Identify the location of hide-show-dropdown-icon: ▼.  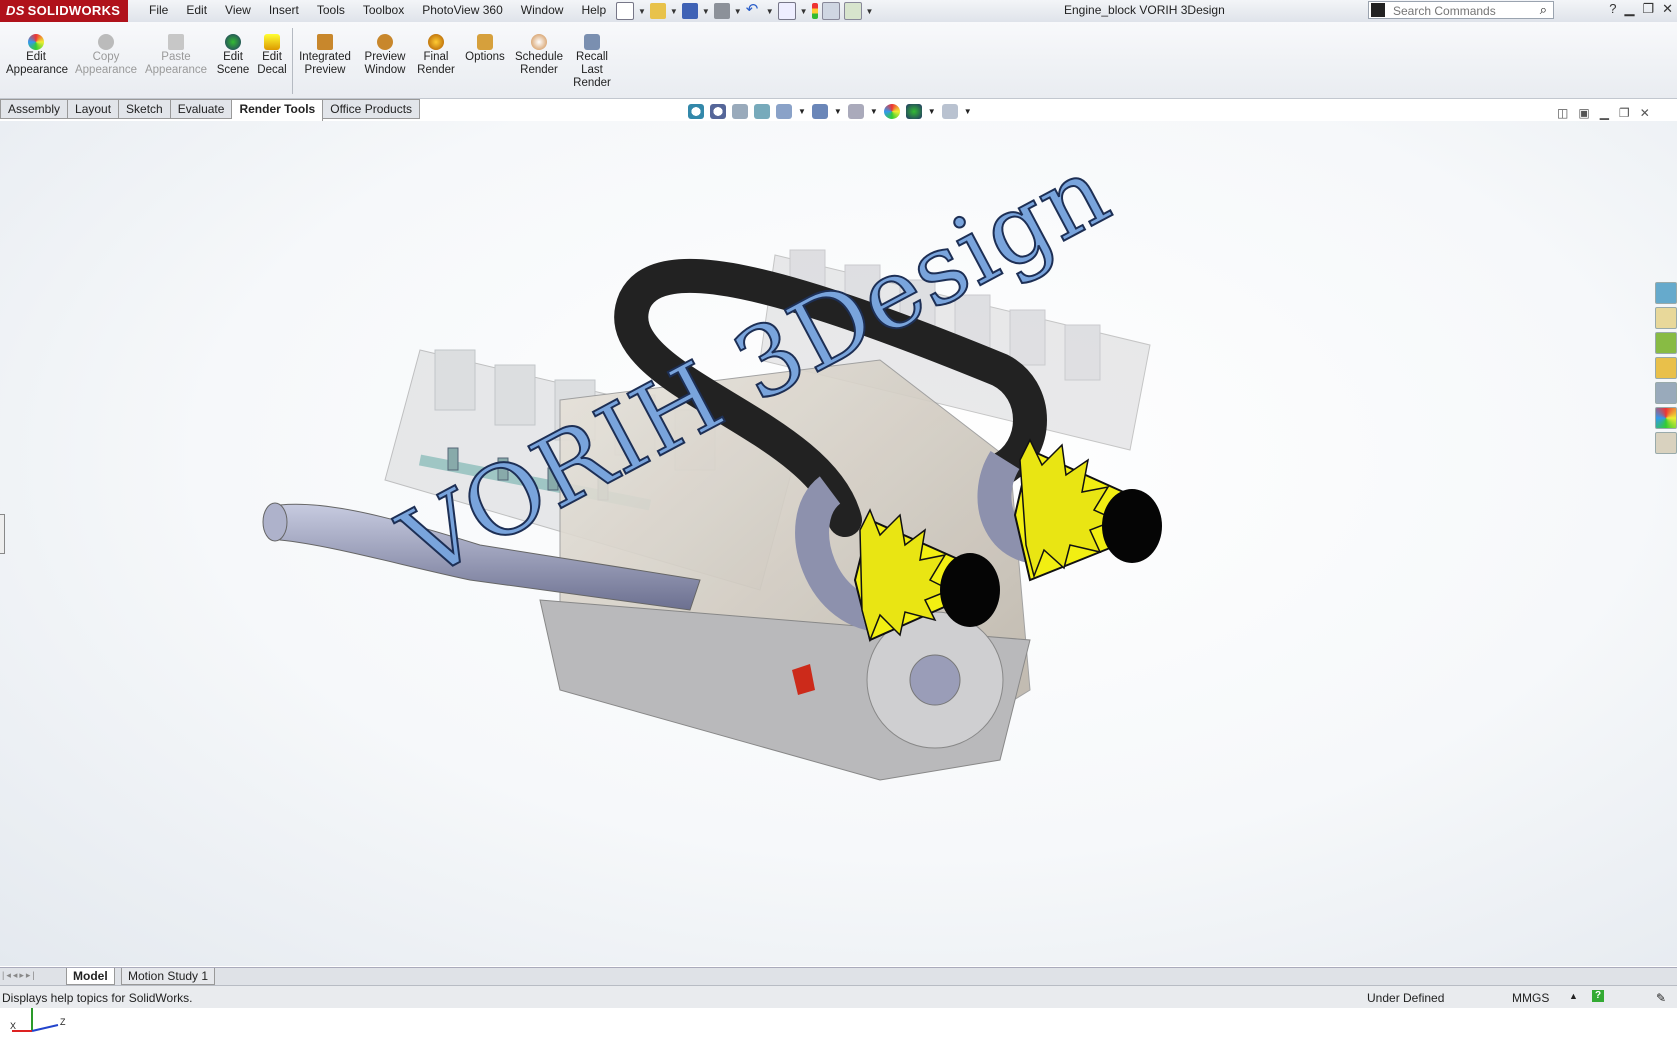
(874, 111).